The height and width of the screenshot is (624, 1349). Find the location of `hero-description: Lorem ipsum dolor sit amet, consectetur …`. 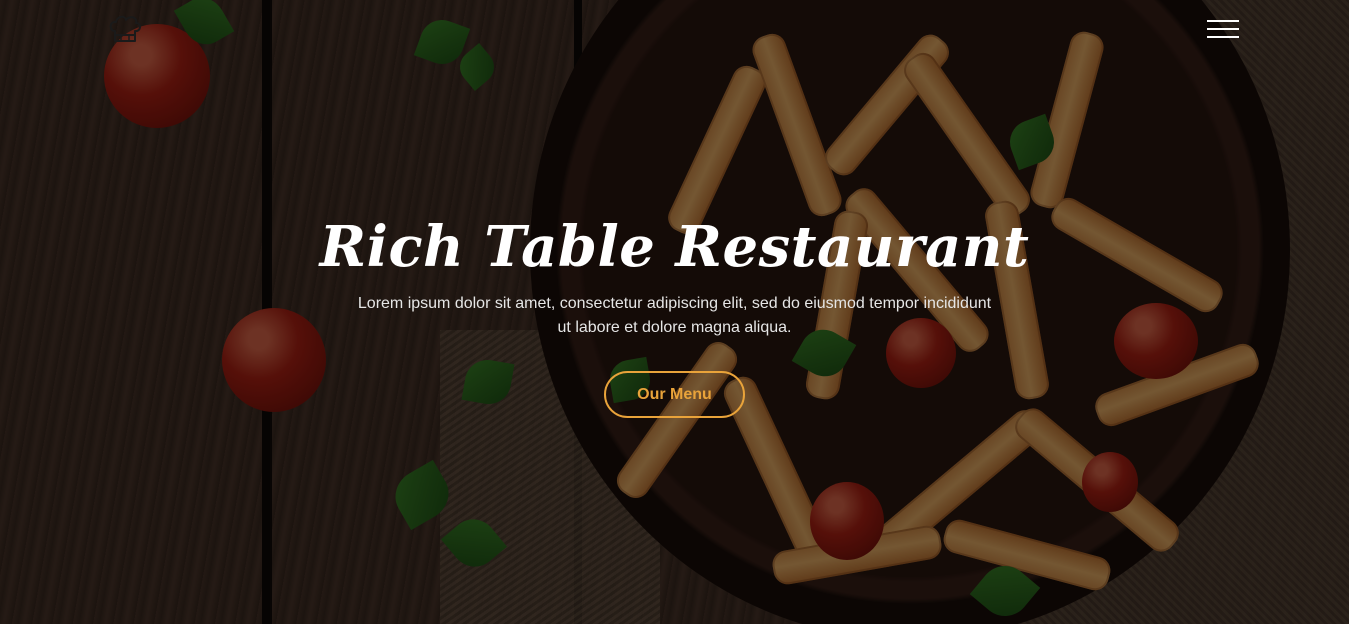

hero-description: Lorem ipsum dolor sit amet, consectetur … is located at coordinates (674, 315).